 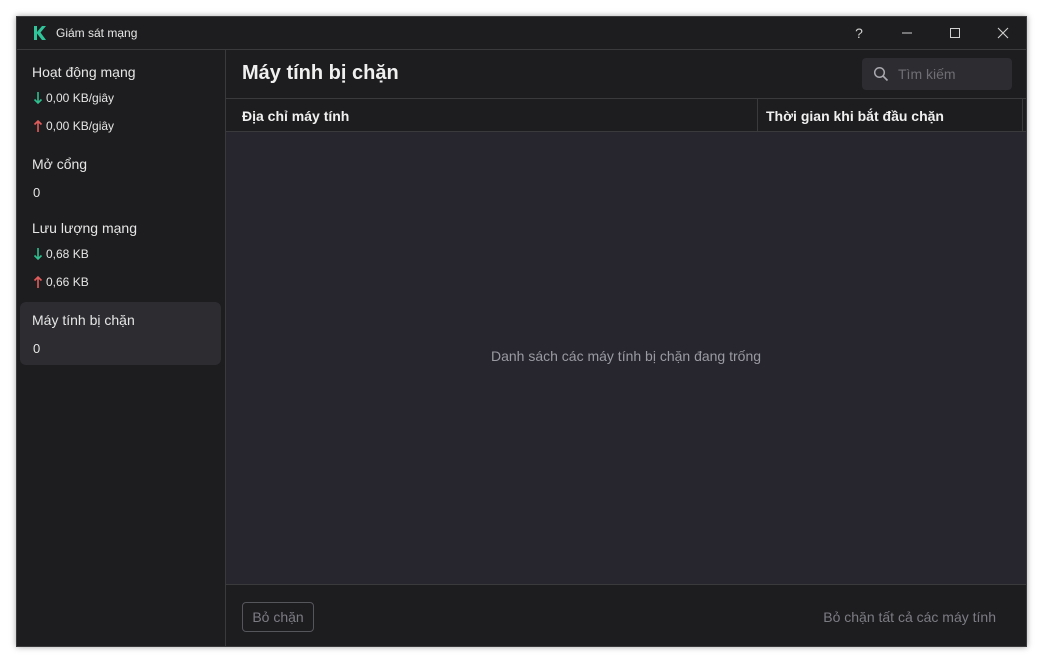 I want to click on help-icon: ?, so click(x=859, y=33).